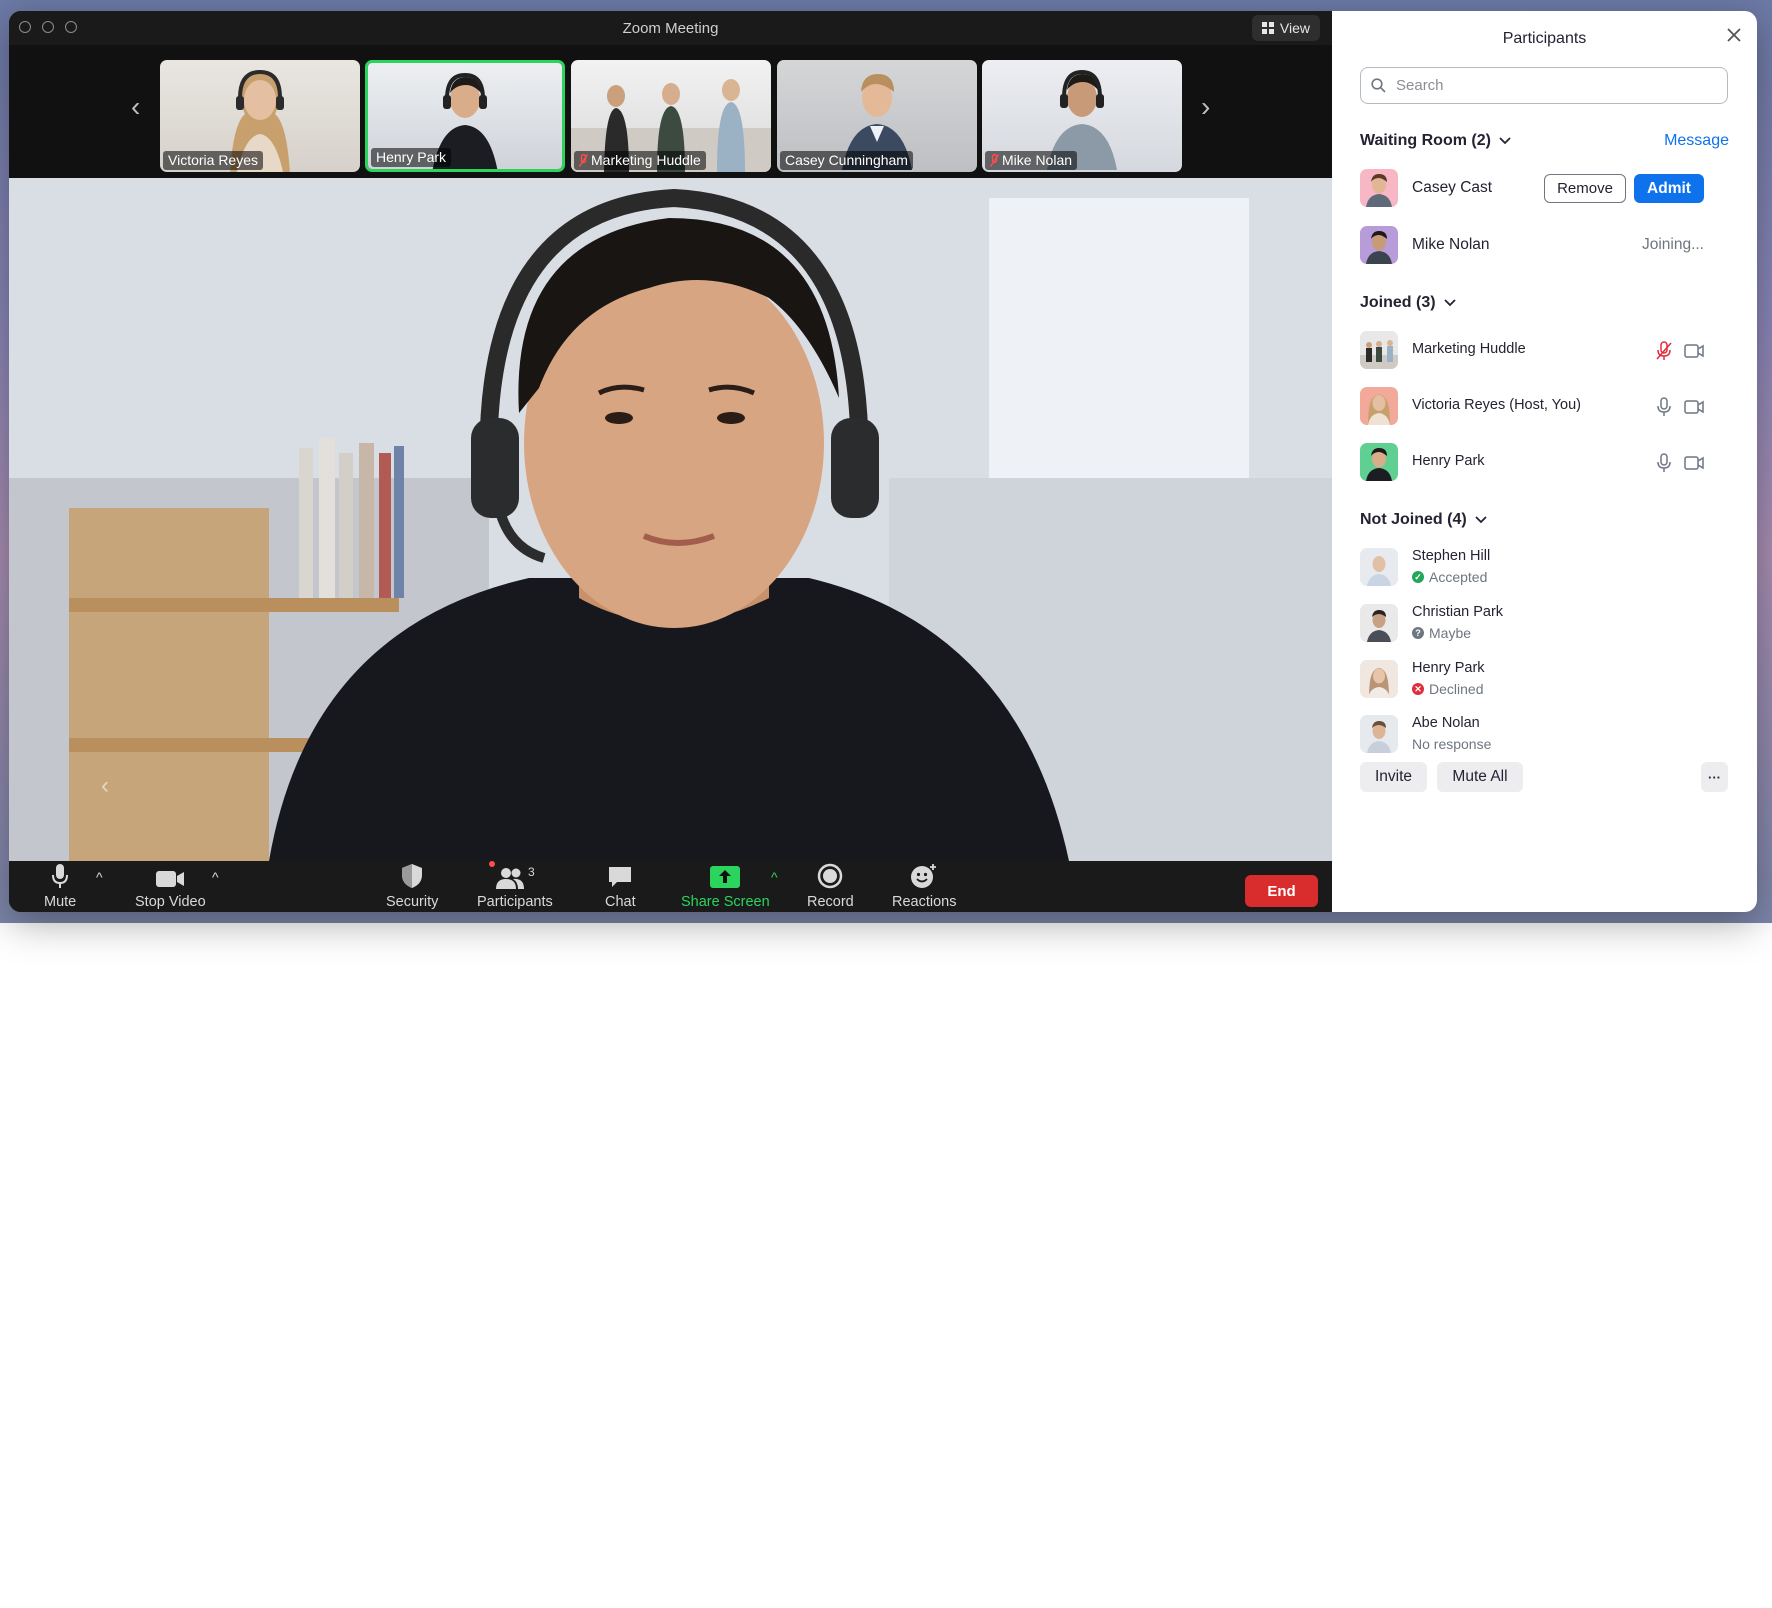  What do you see at coordinates (1544, 38) in the screenshot?
I see `panel-title: Participants` at bounding box center [1544, 38].